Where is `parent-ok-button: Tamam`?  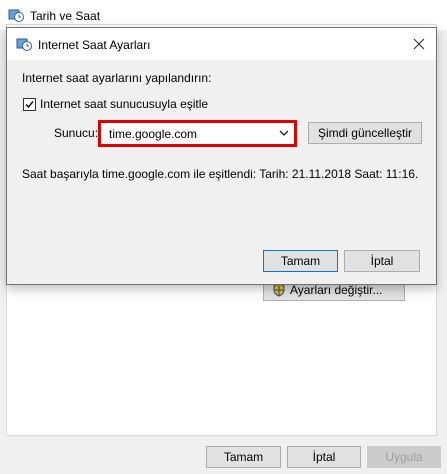
parent-ok-button: Tamam is located at coordinates (243, 457).